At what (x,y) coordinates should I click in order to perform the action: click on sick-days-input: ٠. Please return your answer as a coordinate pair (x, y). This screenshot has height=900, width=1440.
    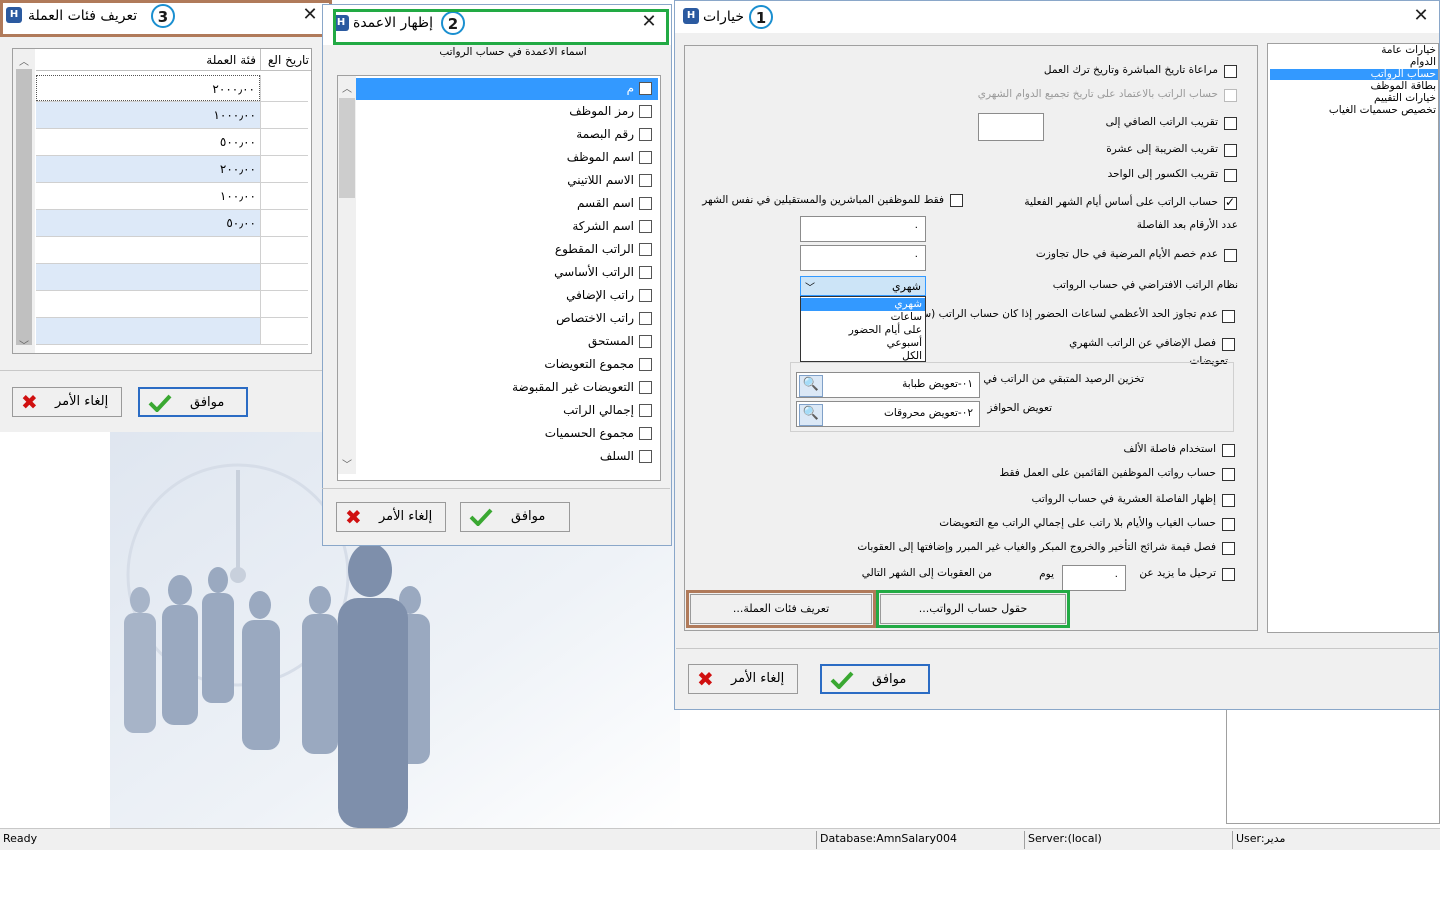
    Looking at the image, I should click on (863, 258).